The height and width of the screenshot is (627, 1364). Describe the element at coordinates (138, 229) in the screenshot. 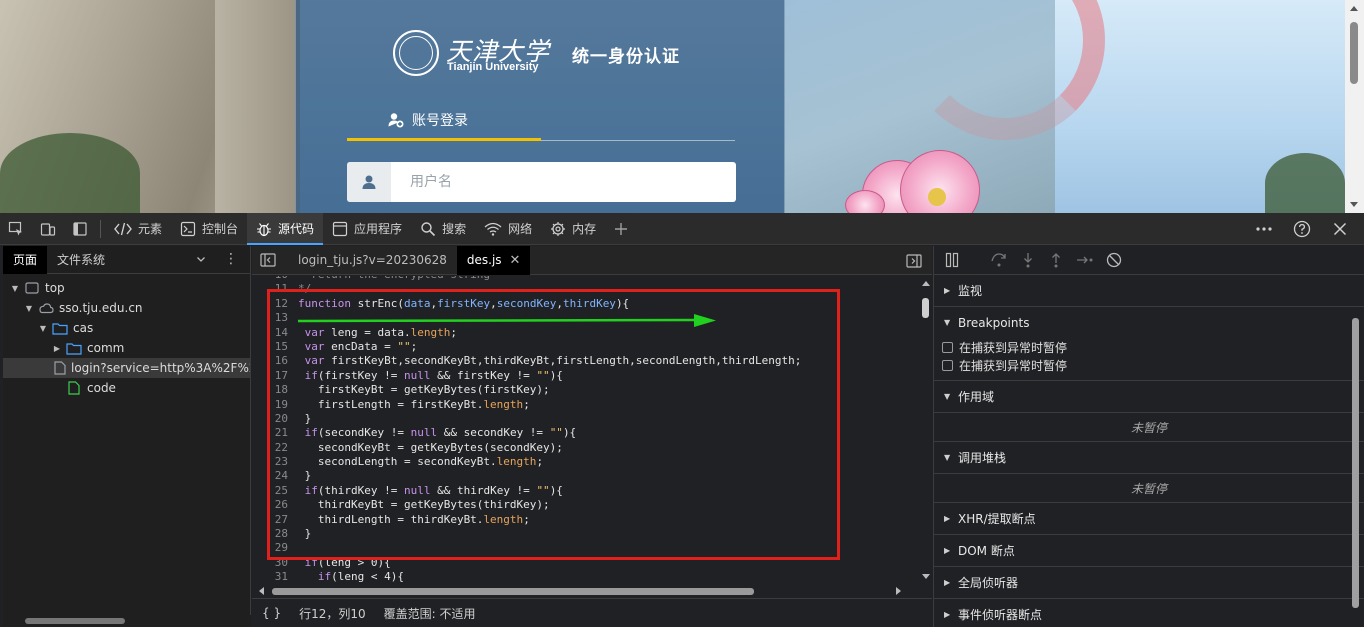

I see `tab-elements: 元素` at that location.